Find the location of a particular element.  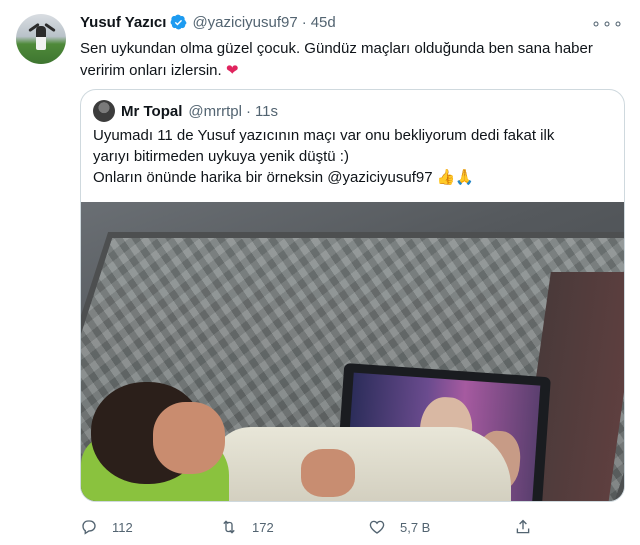

reply-button: 112 is located at coordinates (106, 527).